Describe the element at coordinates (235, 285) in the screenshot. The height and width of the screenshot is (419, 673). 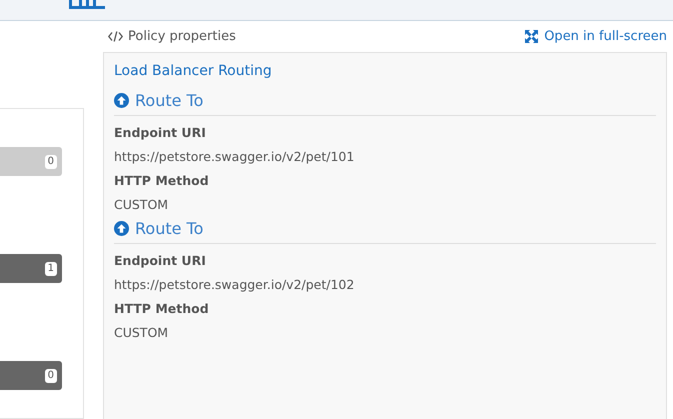
I see `field-value: https://petstore.swagger.io/v2/pet/102` at that location.